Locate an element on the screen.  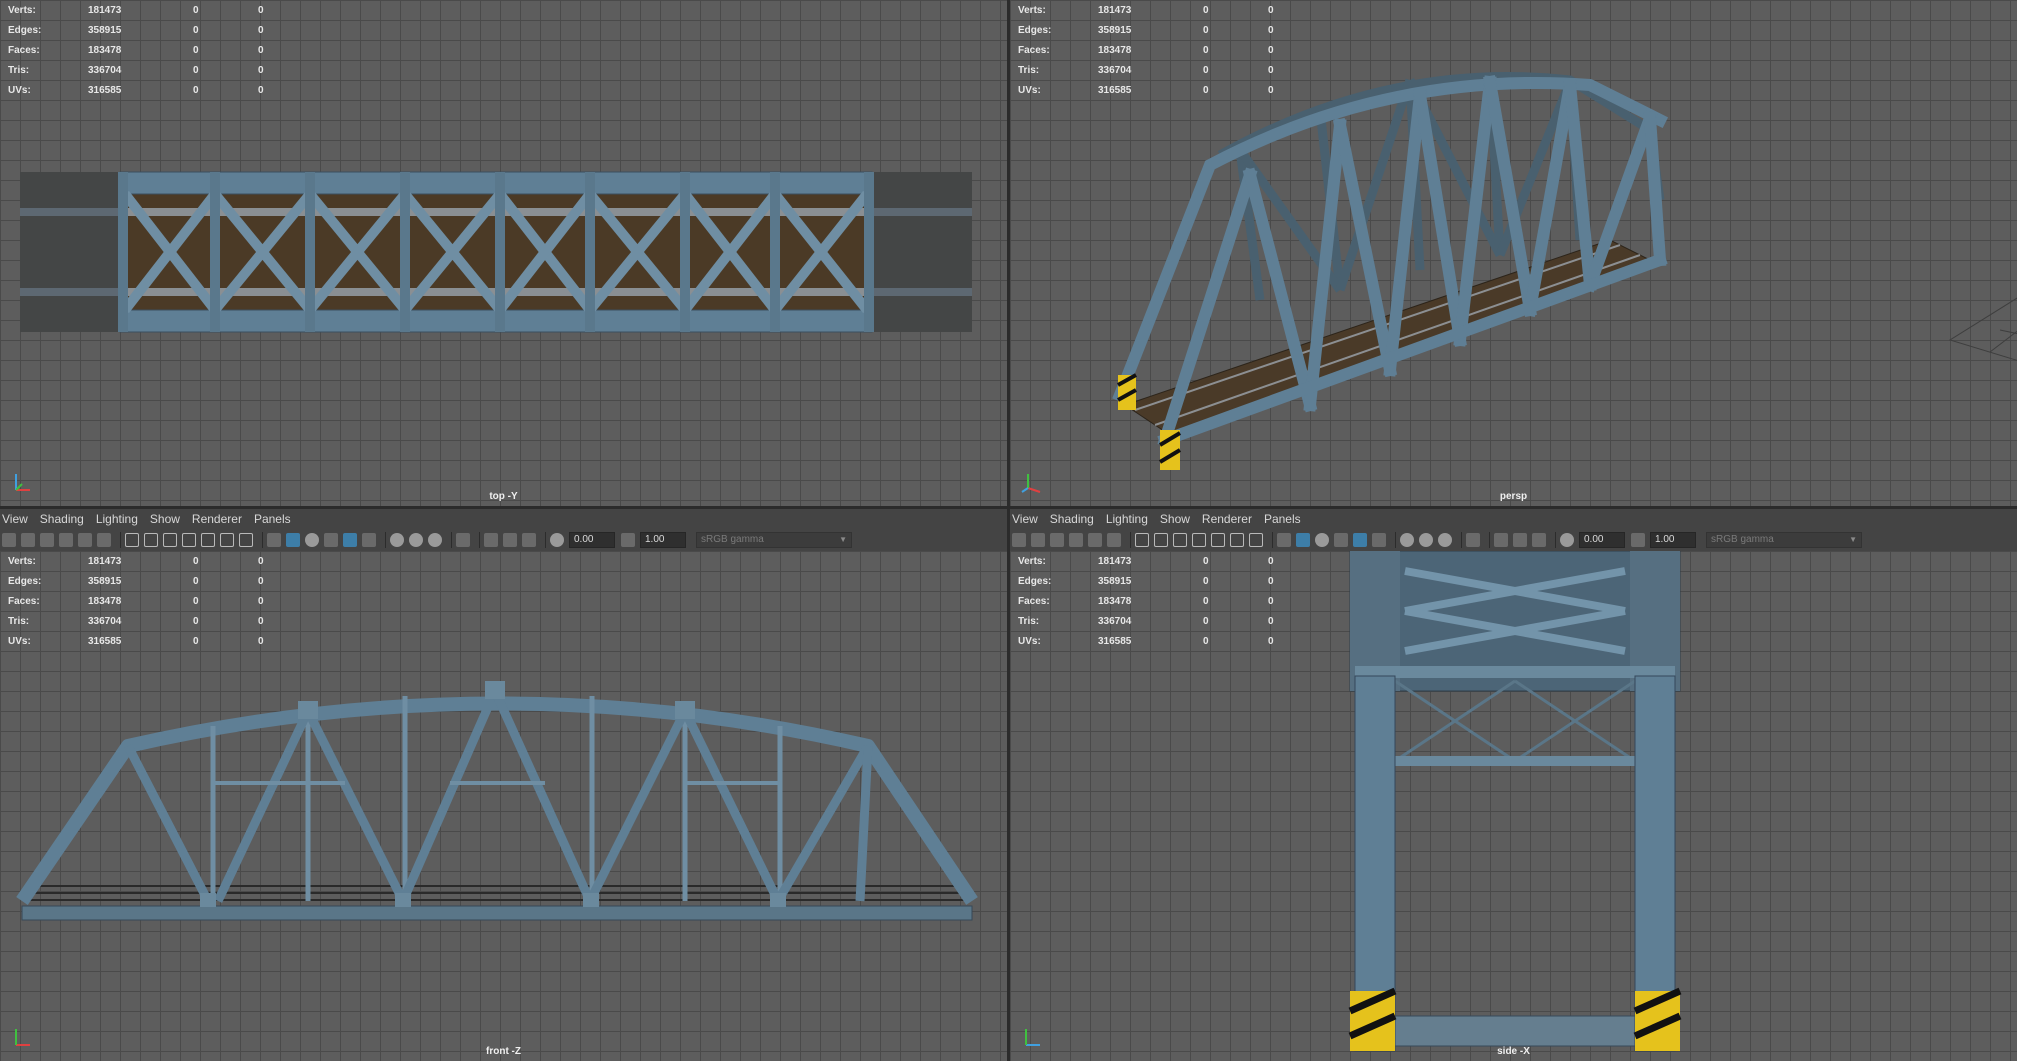
bottom-chord is located at coordinates (497, 913).